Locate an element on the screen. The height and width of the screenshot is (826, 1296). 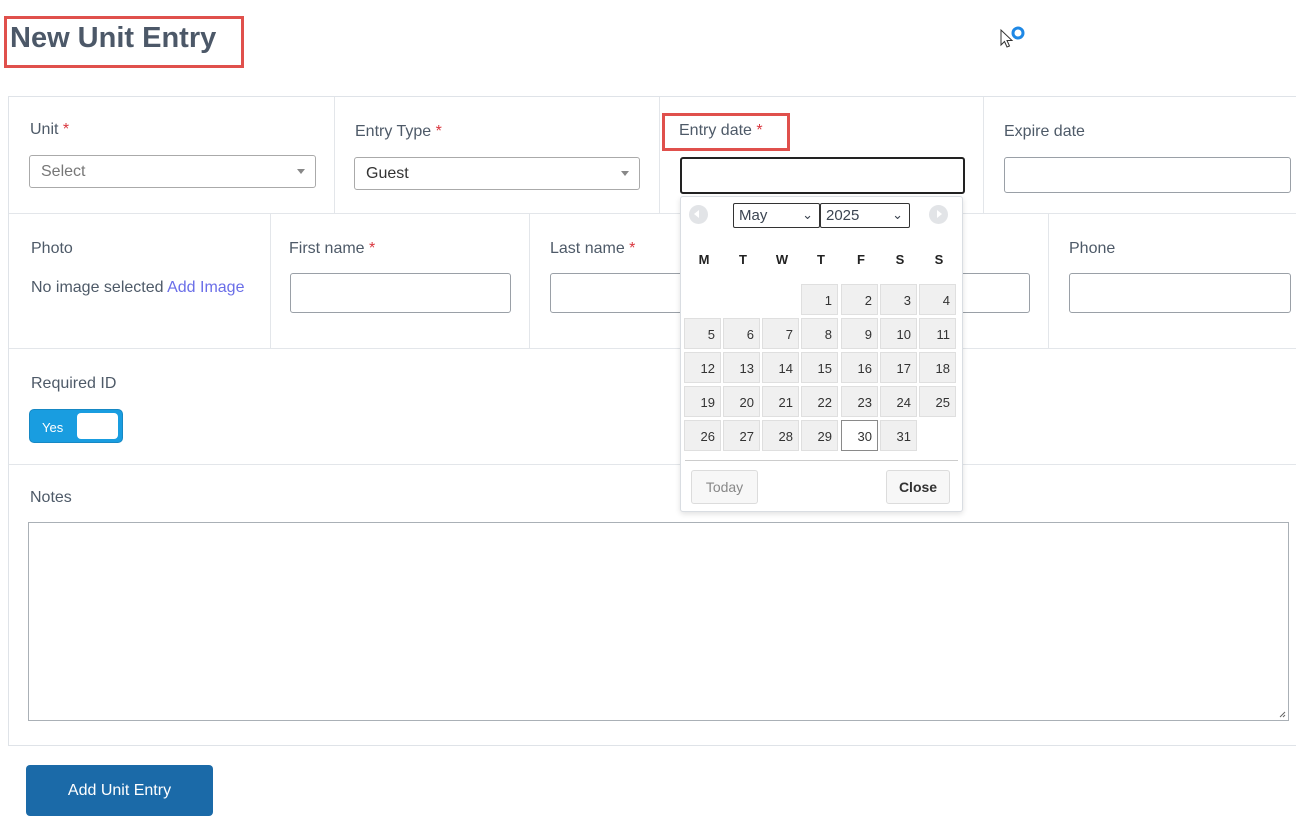
calendar-day: 28 is located at coordinates (780, 435).